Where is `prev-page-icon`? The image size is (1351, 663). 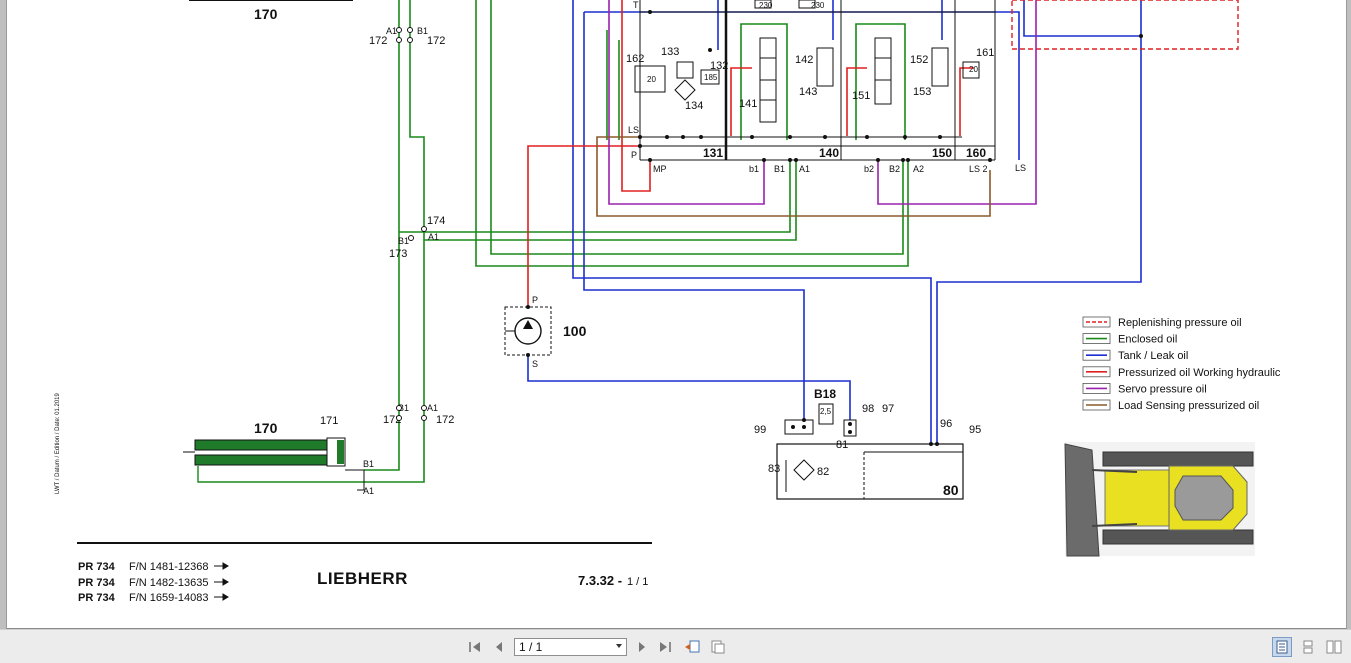
prev-page-icon is located at coordinates (499, 647).